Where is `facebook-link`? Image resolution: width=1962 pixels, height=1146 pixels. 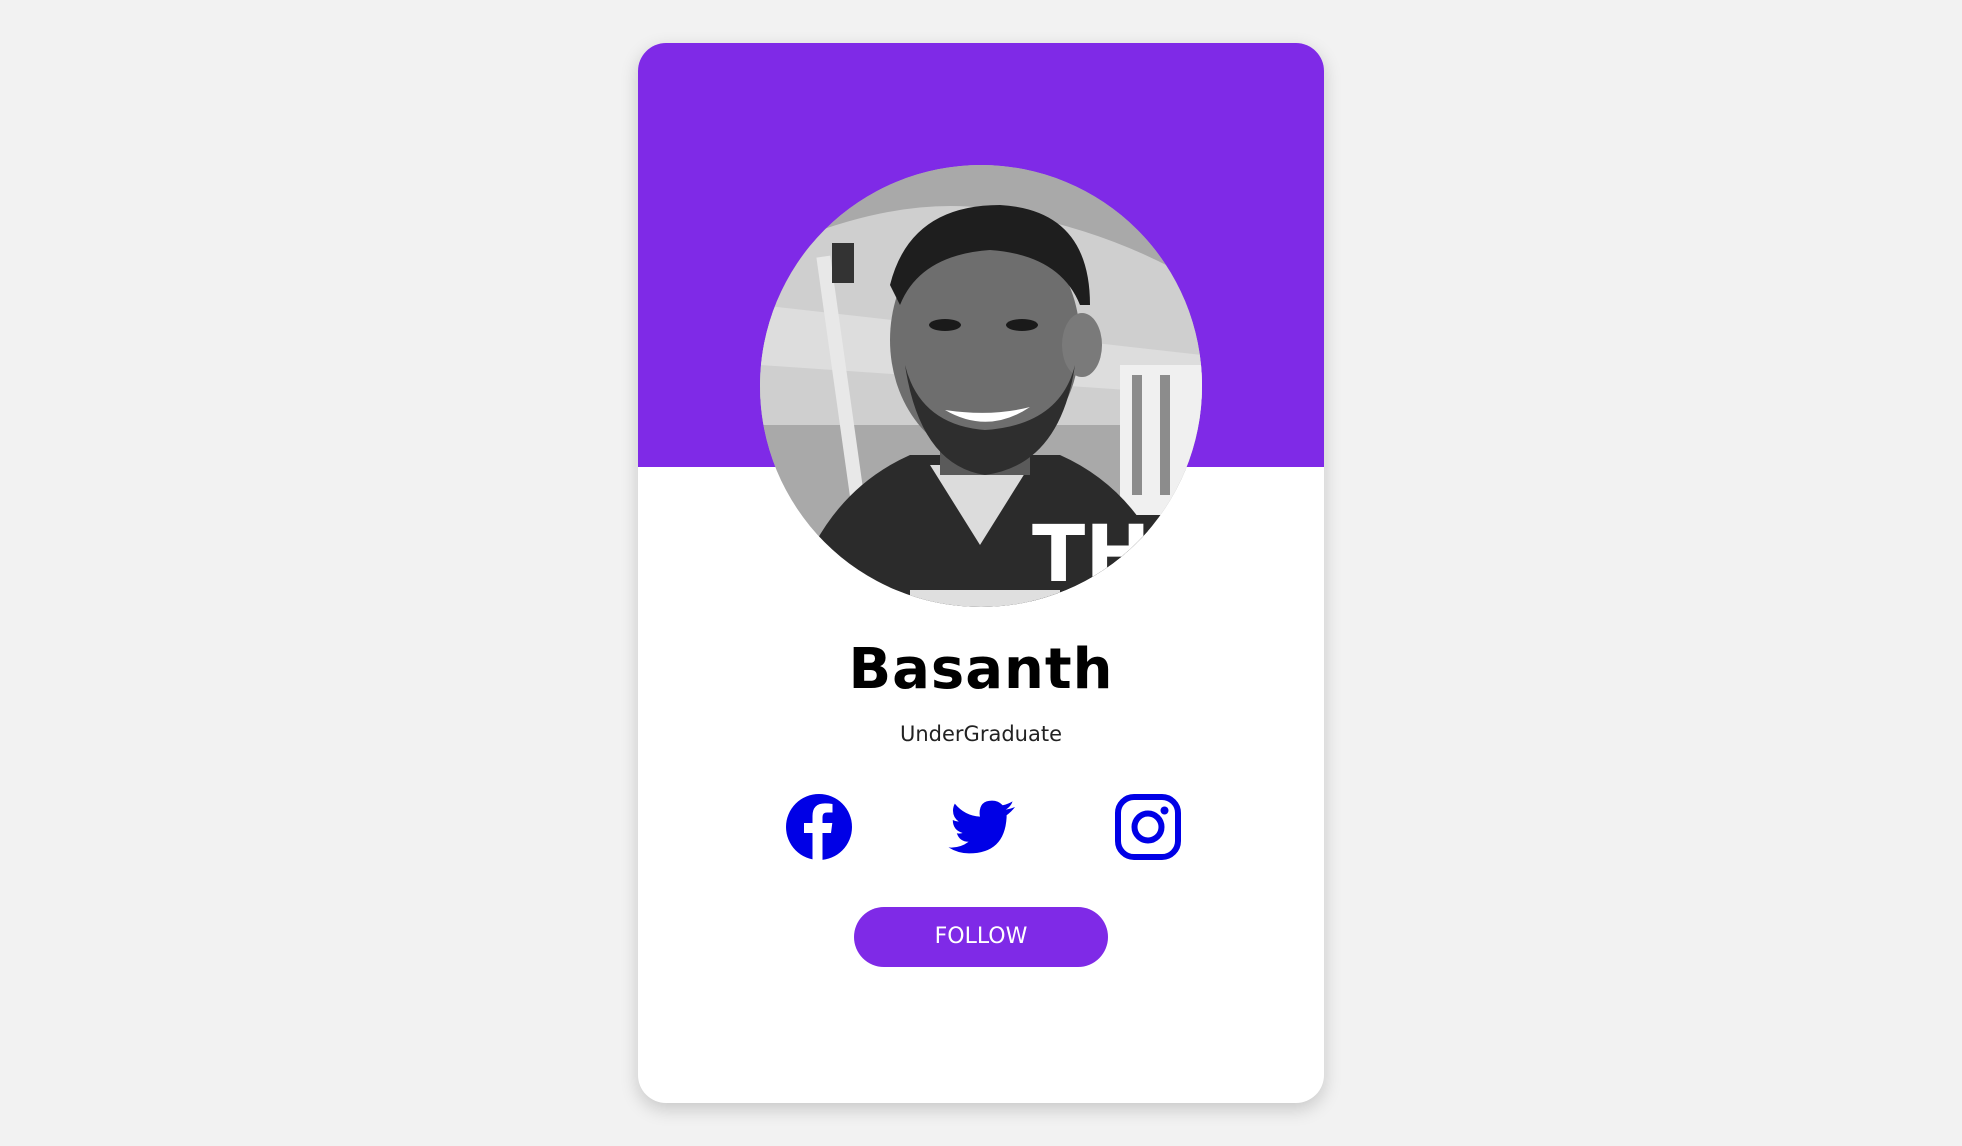 facebook-link is located at coordinates (819, 827).